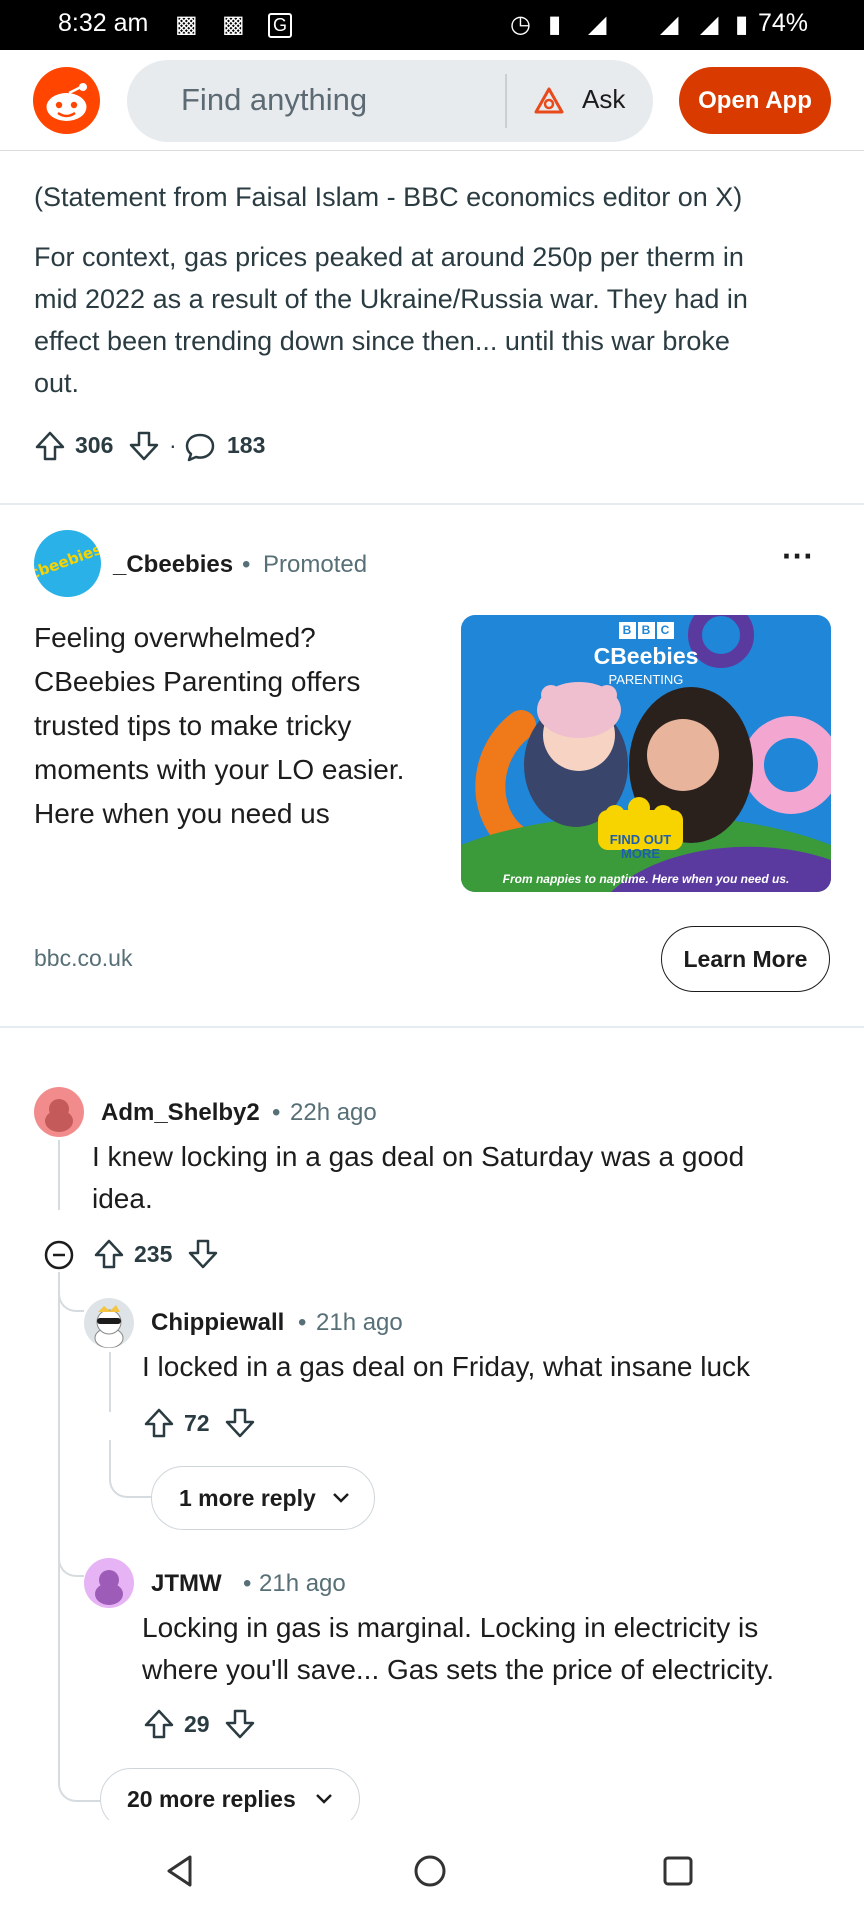 The width and height of the screenshot is (864, 1920). Describe the element at coordinates (597, 24) in the screenshot. I see `signal-icon: ◢` at that location.